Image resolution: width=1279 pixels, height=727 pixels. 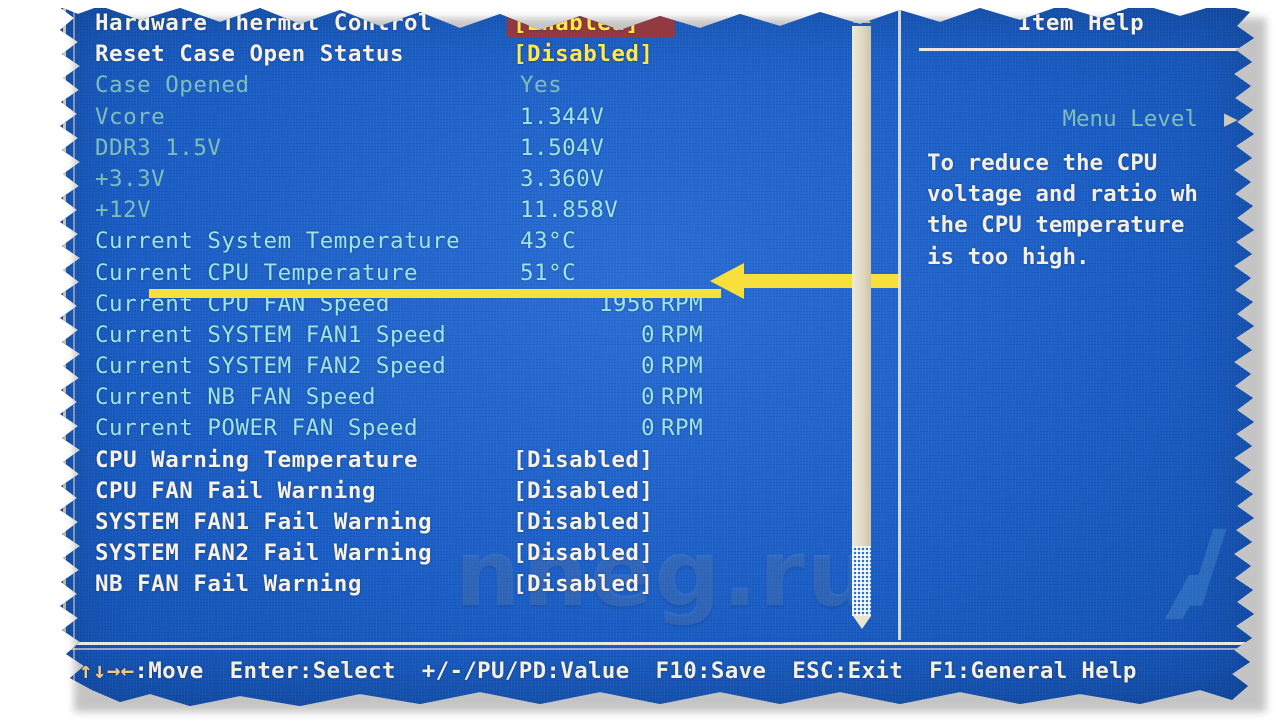 I want to click on settings-row-label: CPU Warning Temperature, so click(x=257, y=459).